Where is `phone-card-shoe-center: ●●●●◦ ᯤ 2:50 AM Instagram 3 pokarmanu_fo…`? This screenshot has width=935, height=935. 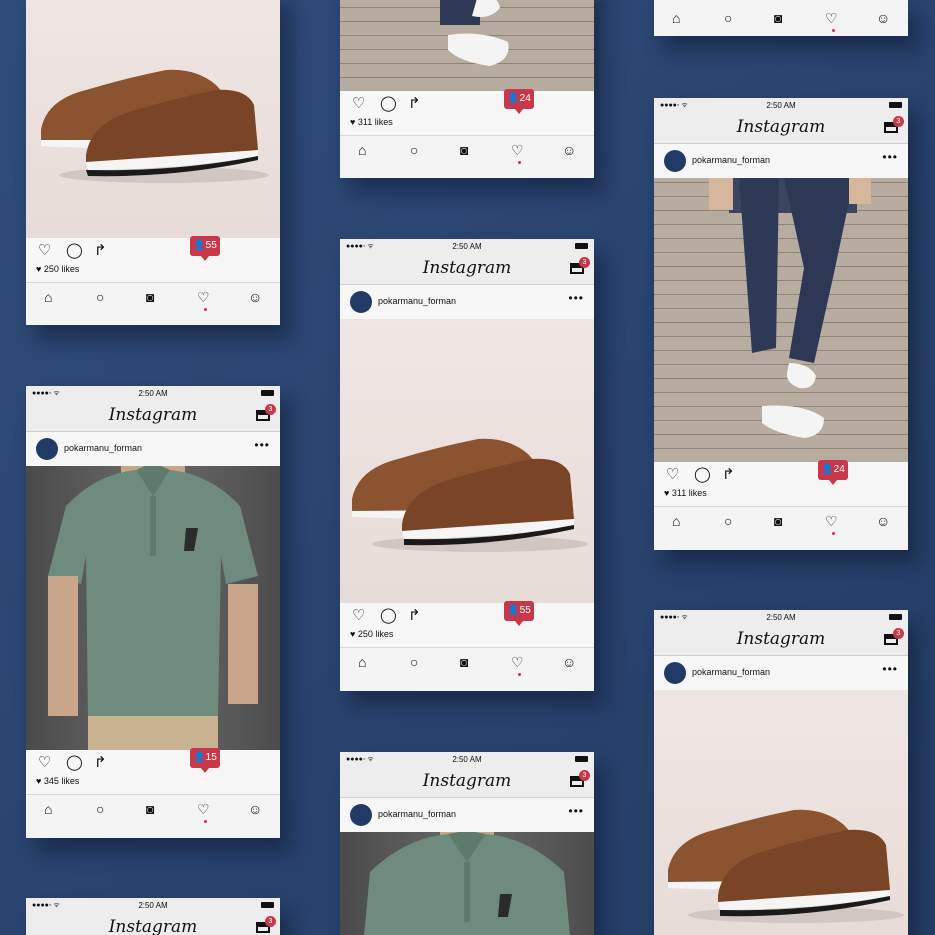
phone-card-shoe-center: ●●●●◦ ᯤ 2:50 AM Instagram 3 pokarmanu_fo… is located at coordinates (467, 465).